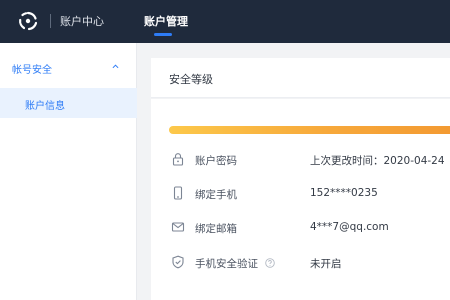  I want to click on sidebar-group-label: 帐号安全, so click(32, 70).